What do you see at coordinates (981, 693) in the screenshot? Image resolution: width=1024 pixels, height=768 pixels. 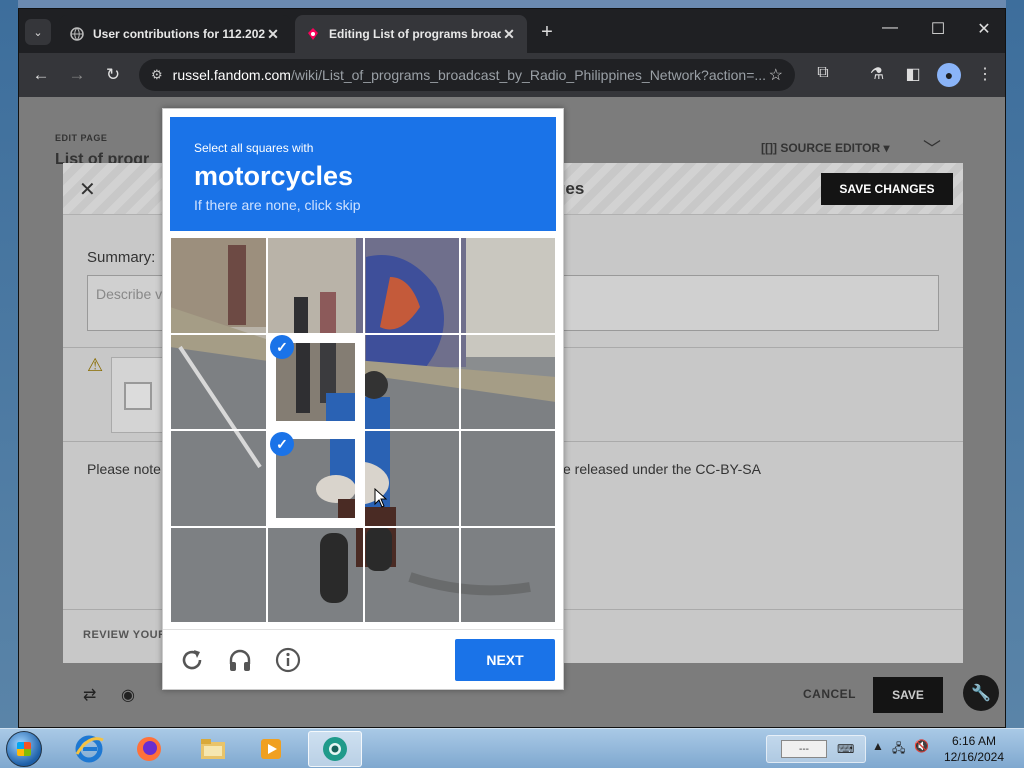 I see `wrench-icon: 🔧` at bounding box center [981, 693].